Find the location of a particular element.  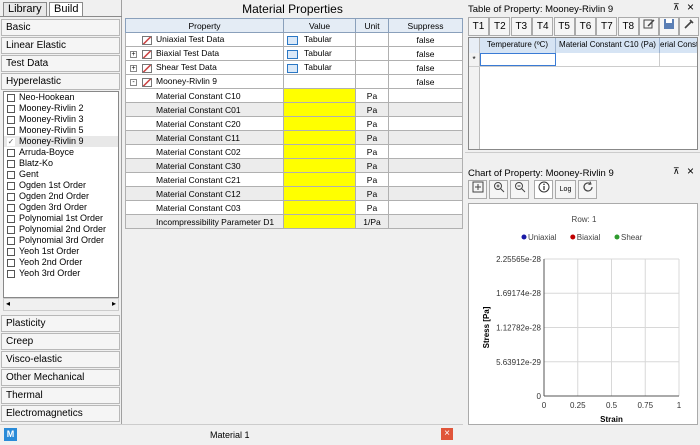

table-row: + Biaxial Test Data Tabular false is located at coordinates (294, 53).